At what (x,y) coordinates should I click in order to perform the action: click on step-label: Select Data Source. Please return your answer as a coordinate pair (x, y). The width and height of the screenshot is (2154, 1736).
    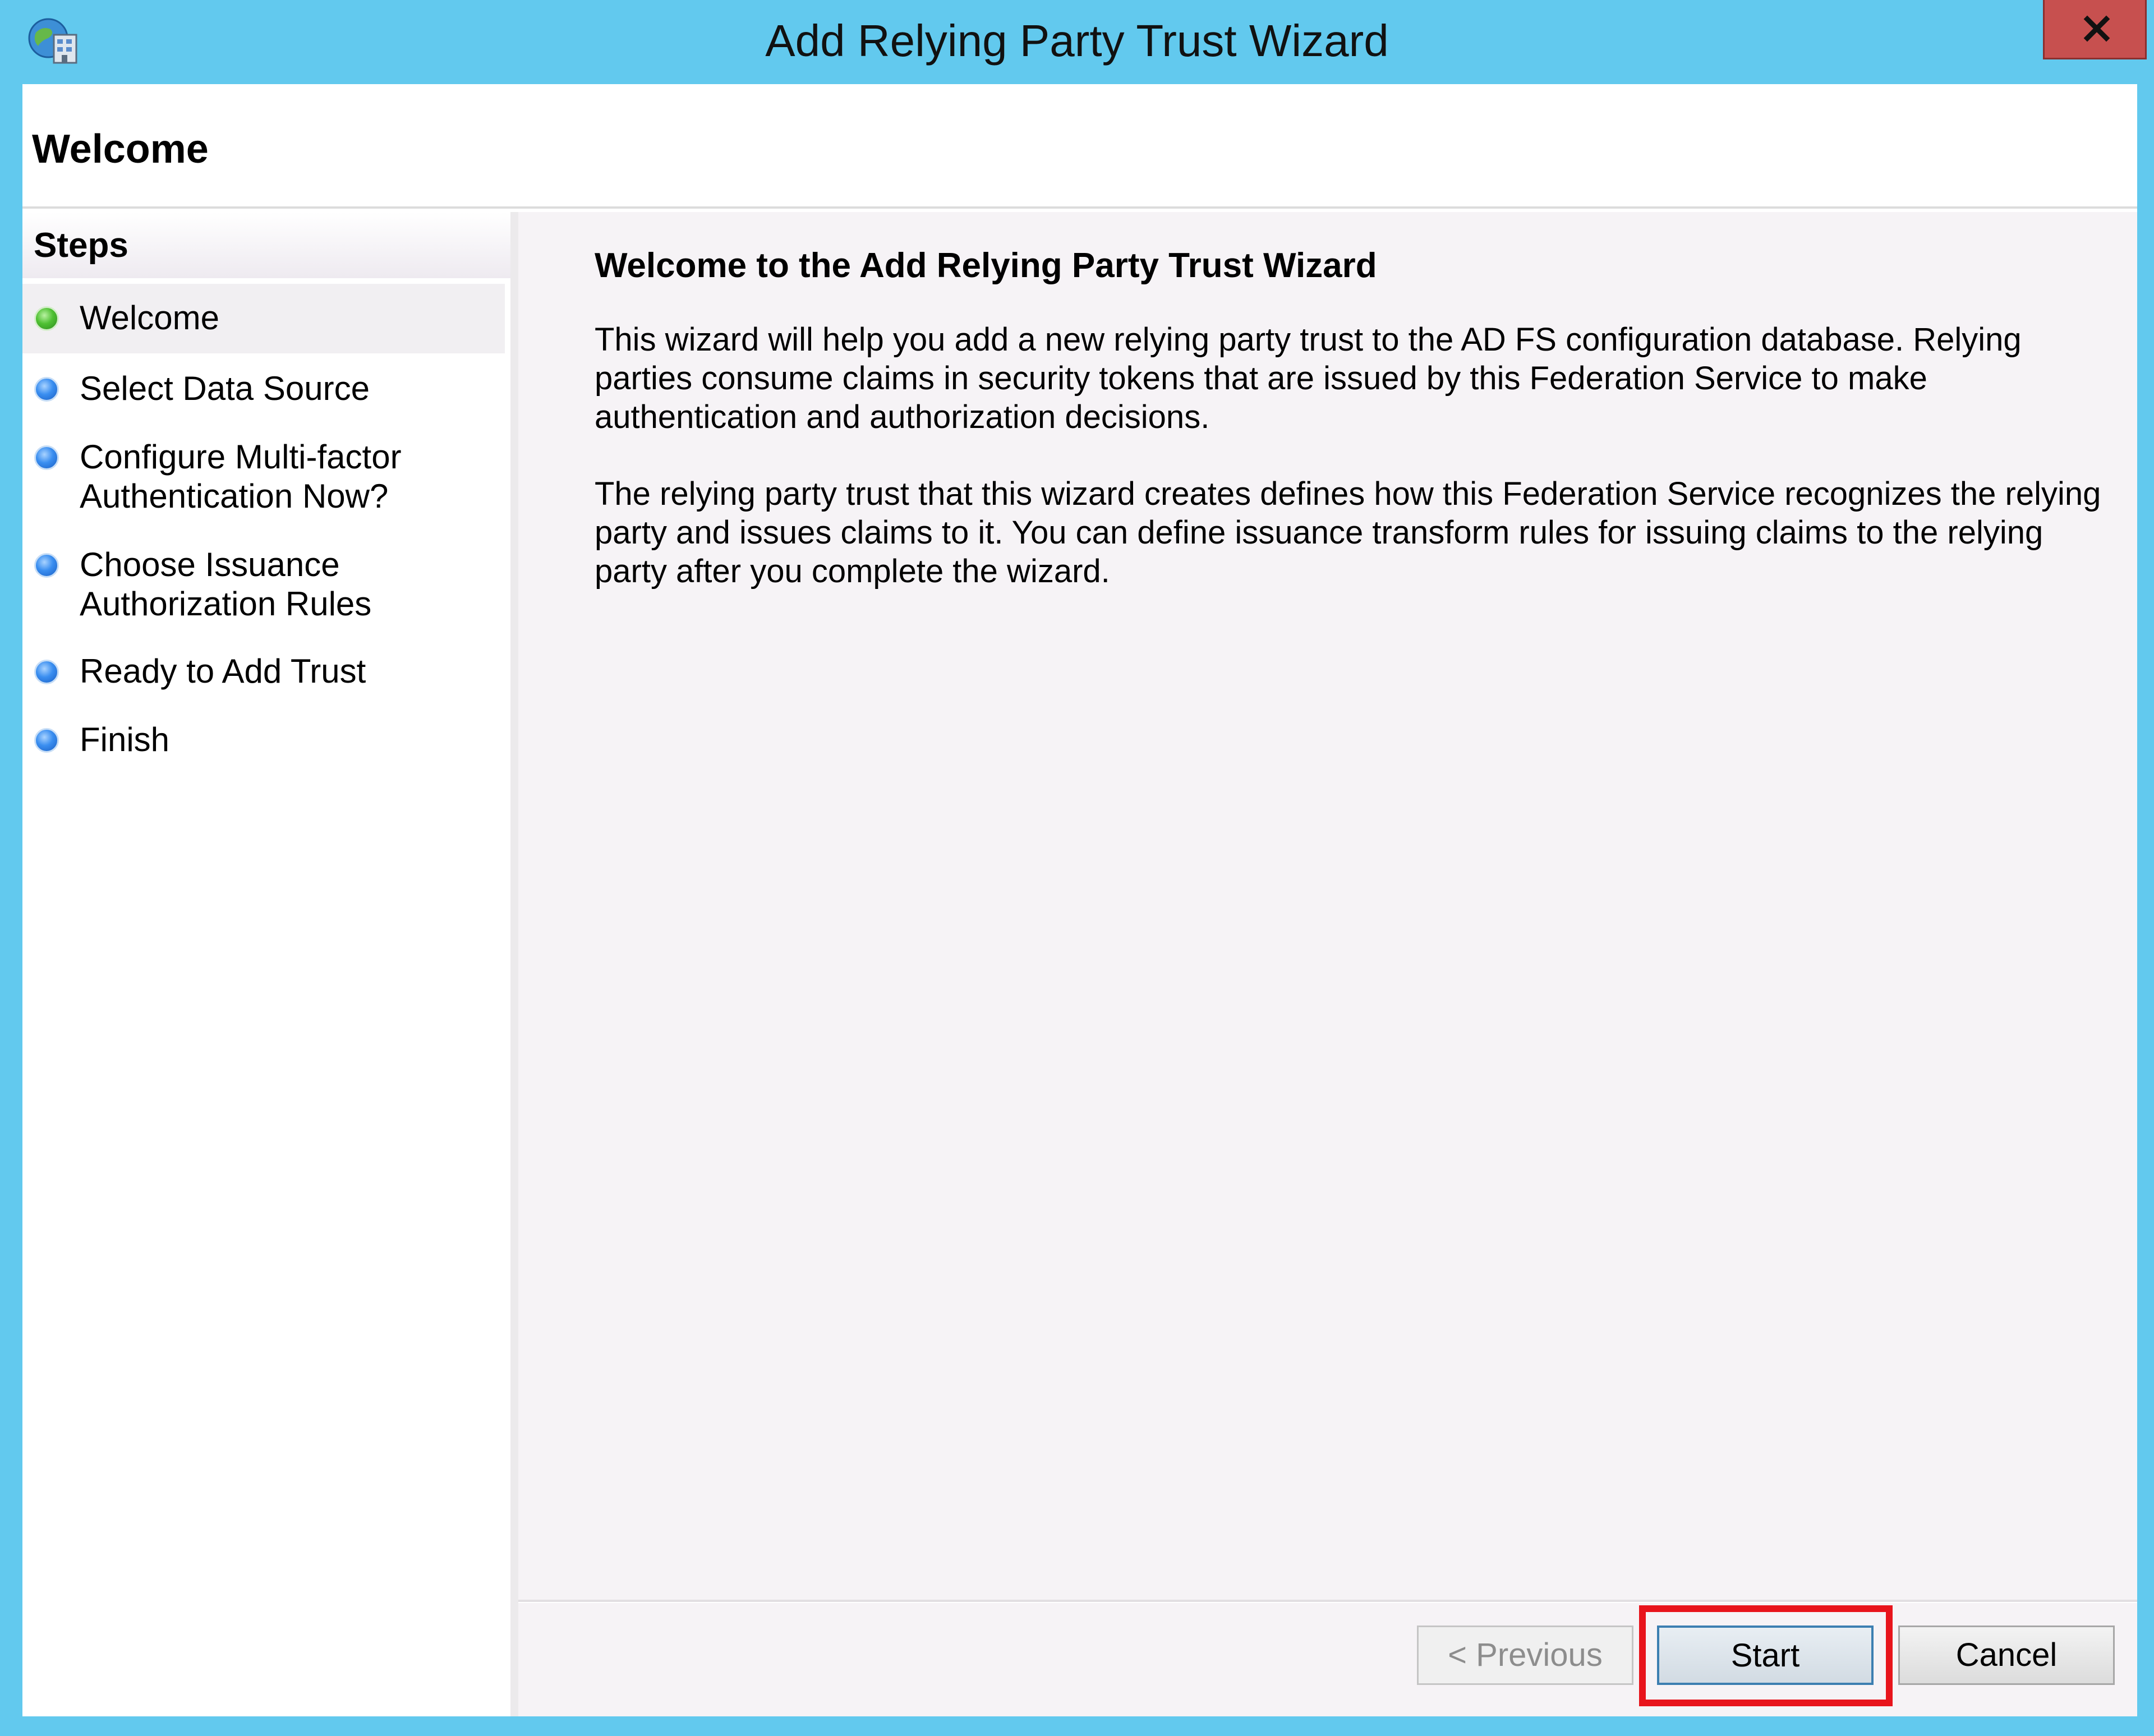
    Looking at the image, I should click on (225, 388).